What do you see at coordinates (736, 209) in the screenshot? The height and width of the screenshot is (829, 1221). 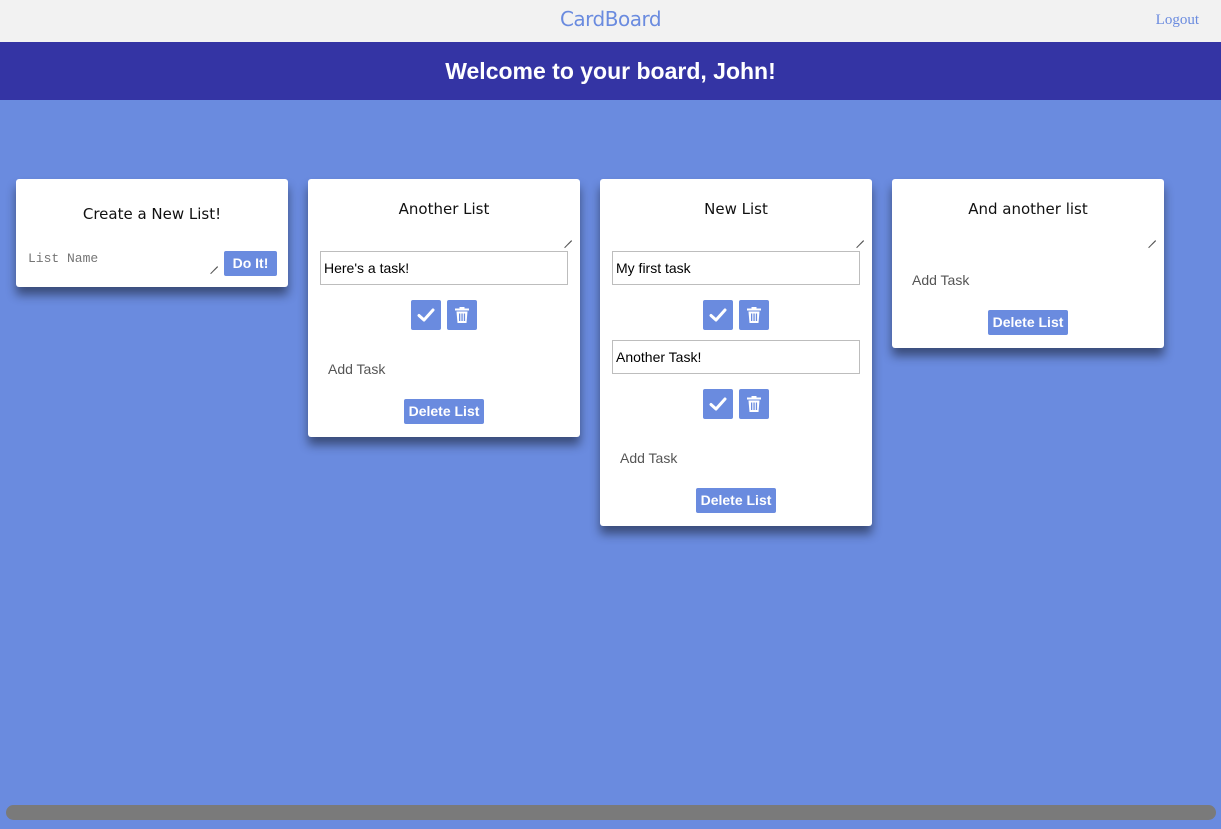 I see `list-title: New List` at bounding box center [736, 209].